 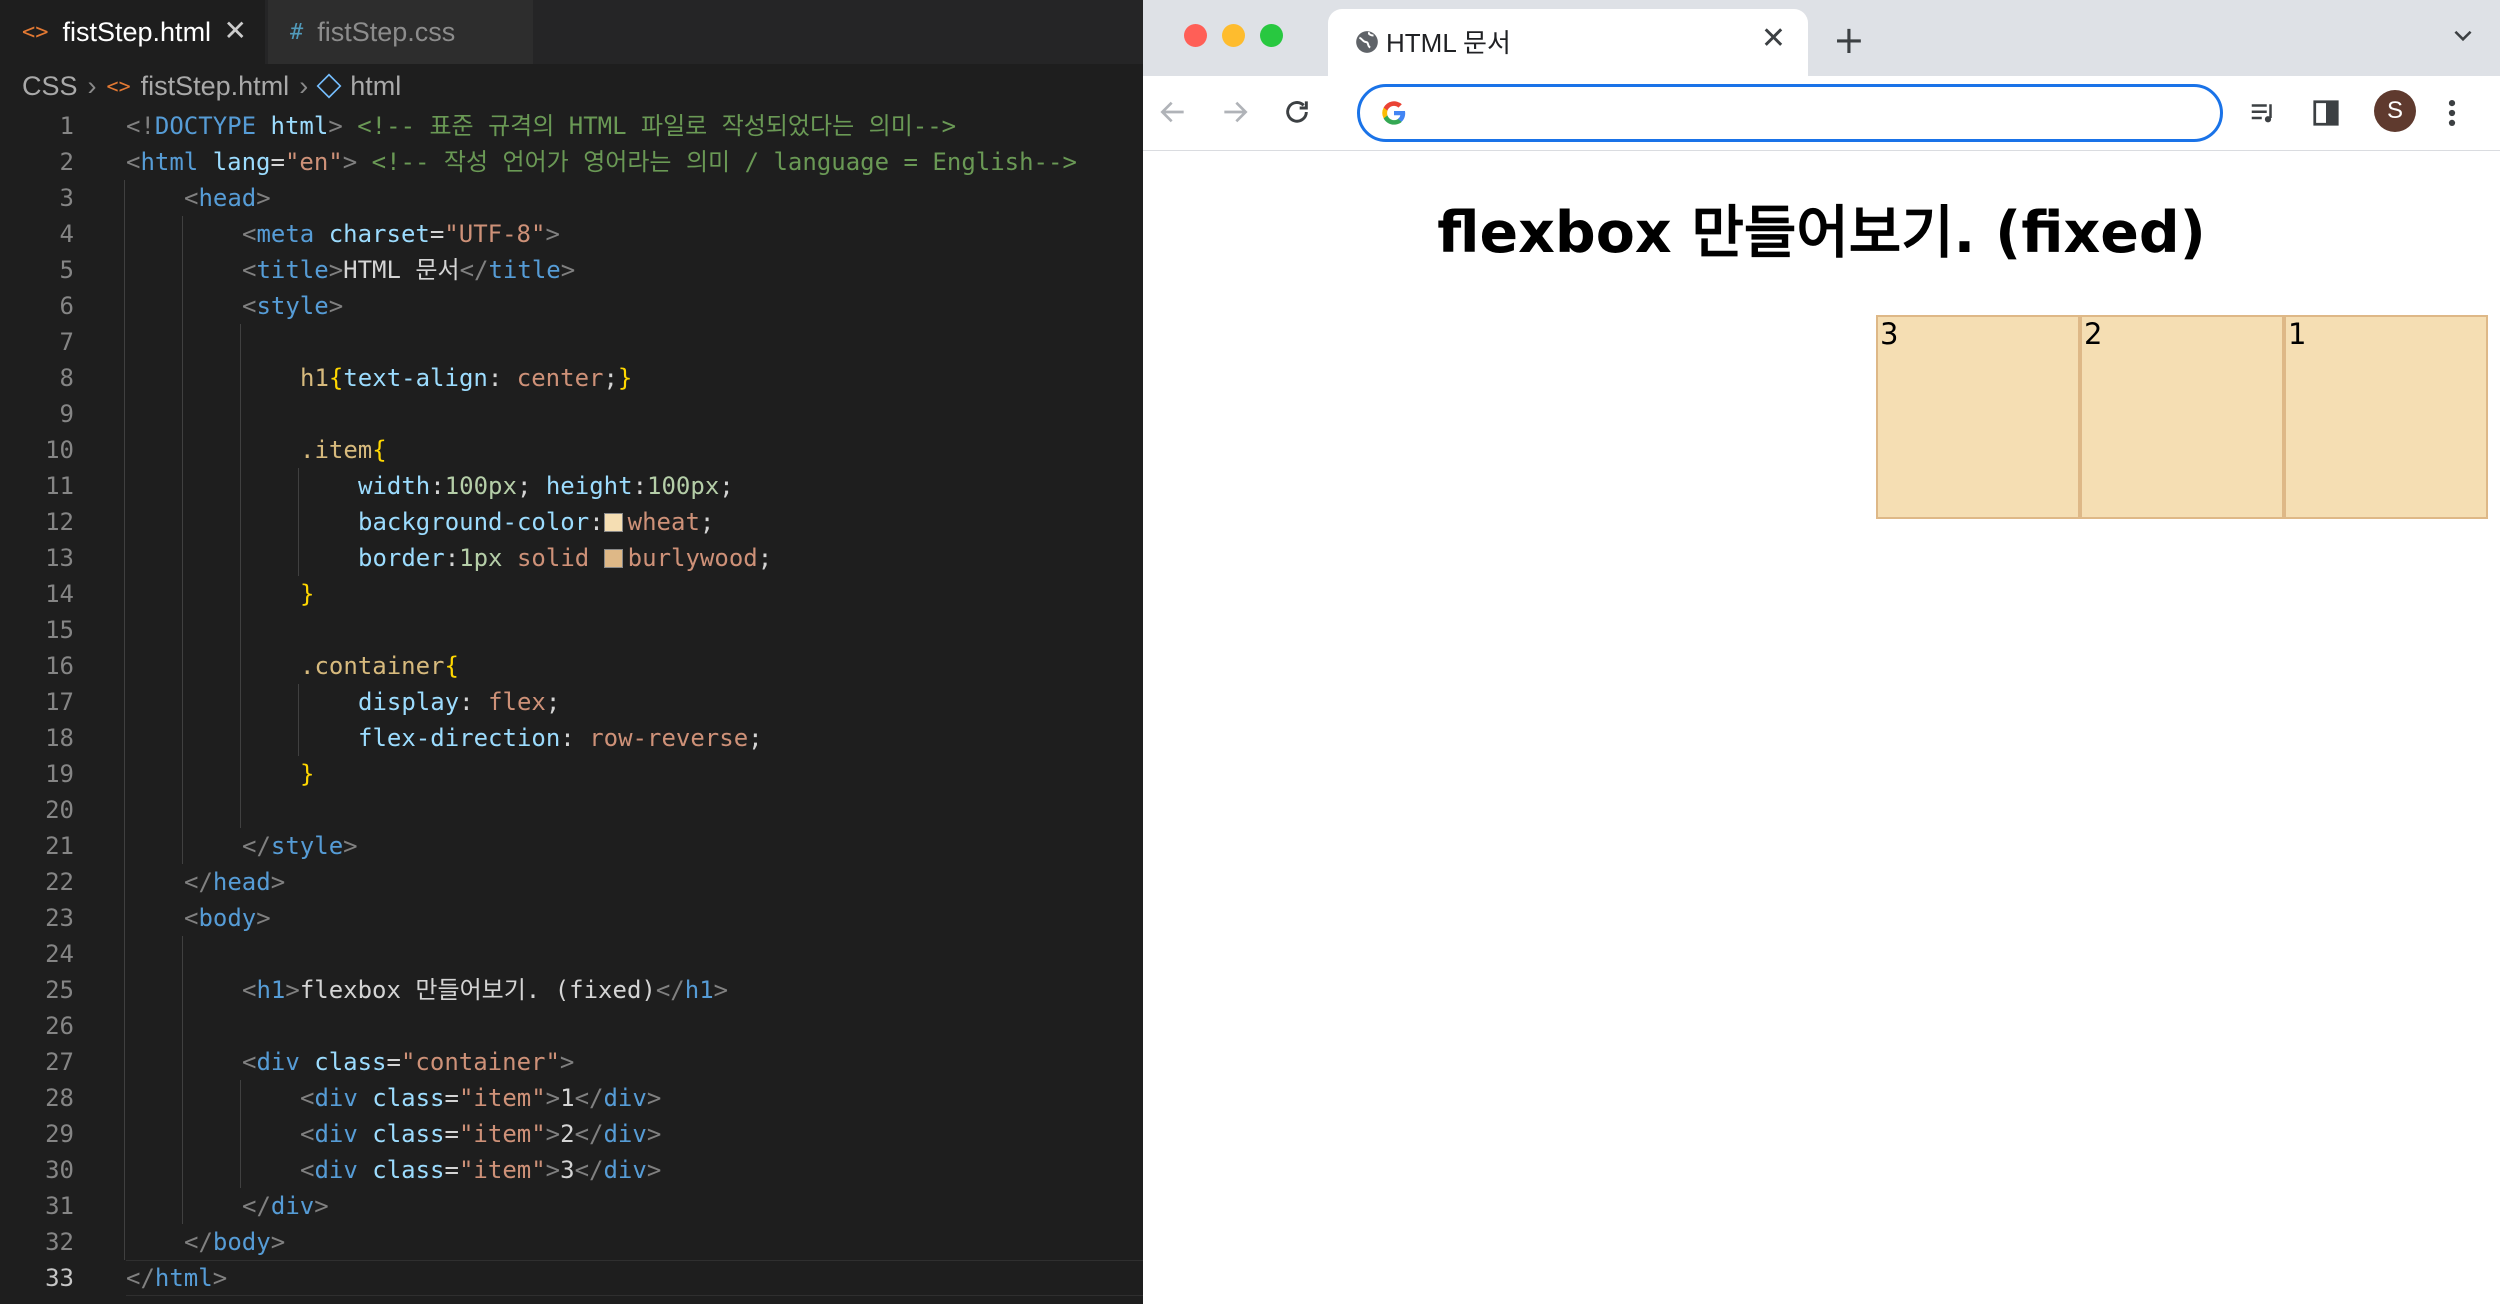 I want to click on code-line: 30 <div class="item">3</div>, so click(x=571, y=1170).